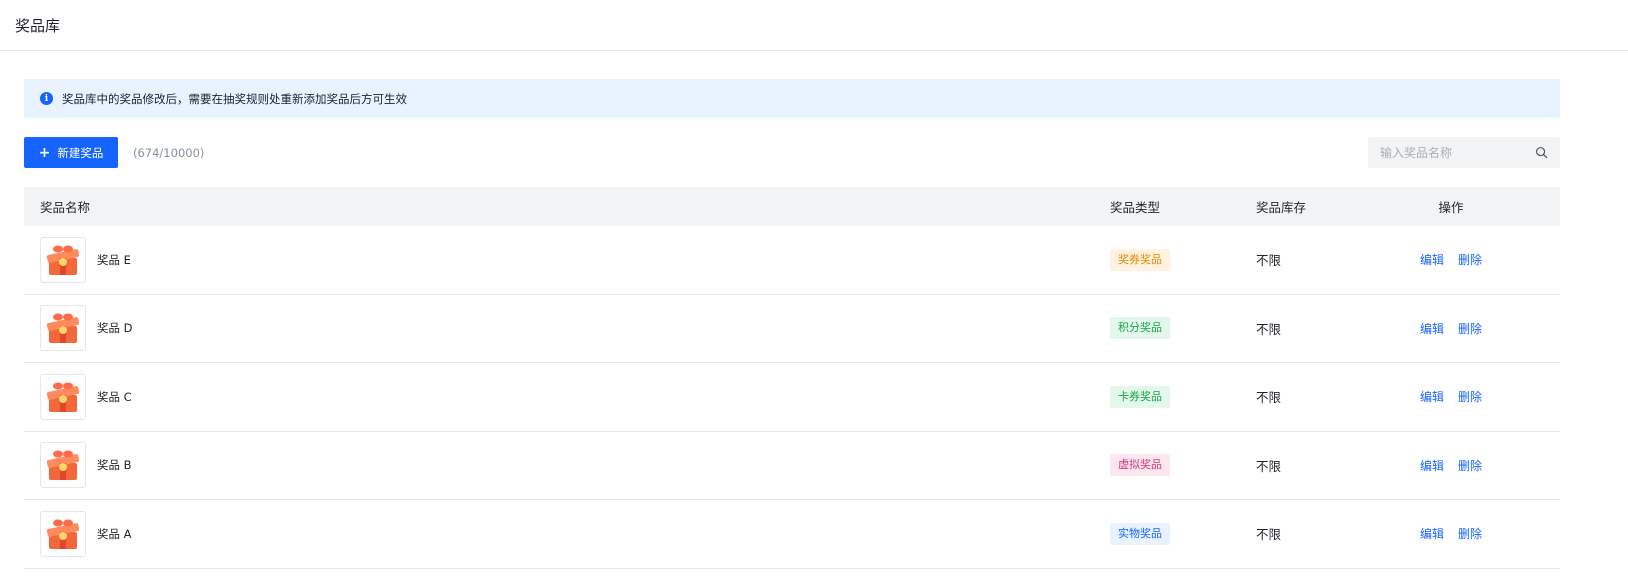  Describe the element at coordinates (114, 465) in the screenshot. I see `prize-name: 奖品 B` at that location.